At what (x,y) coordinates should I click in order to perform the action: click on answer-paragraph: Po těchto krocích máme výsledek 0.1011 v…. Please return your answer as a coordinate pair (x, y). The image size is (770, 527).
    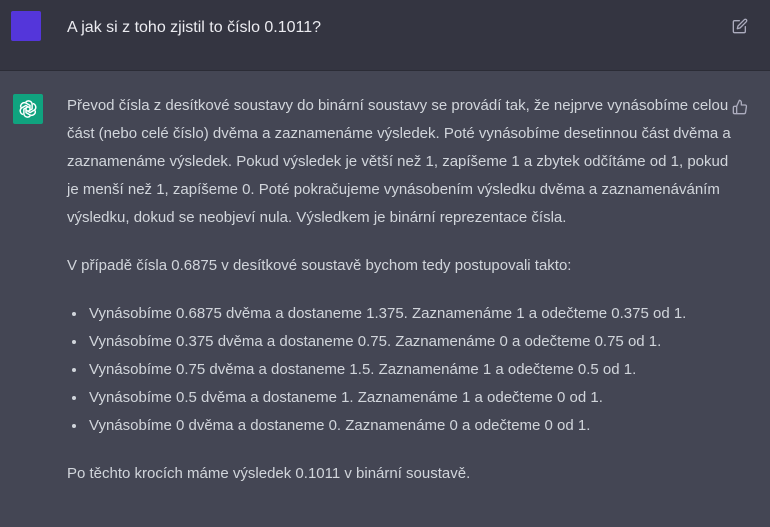
    Looking at the image, I should click on (269, 473).